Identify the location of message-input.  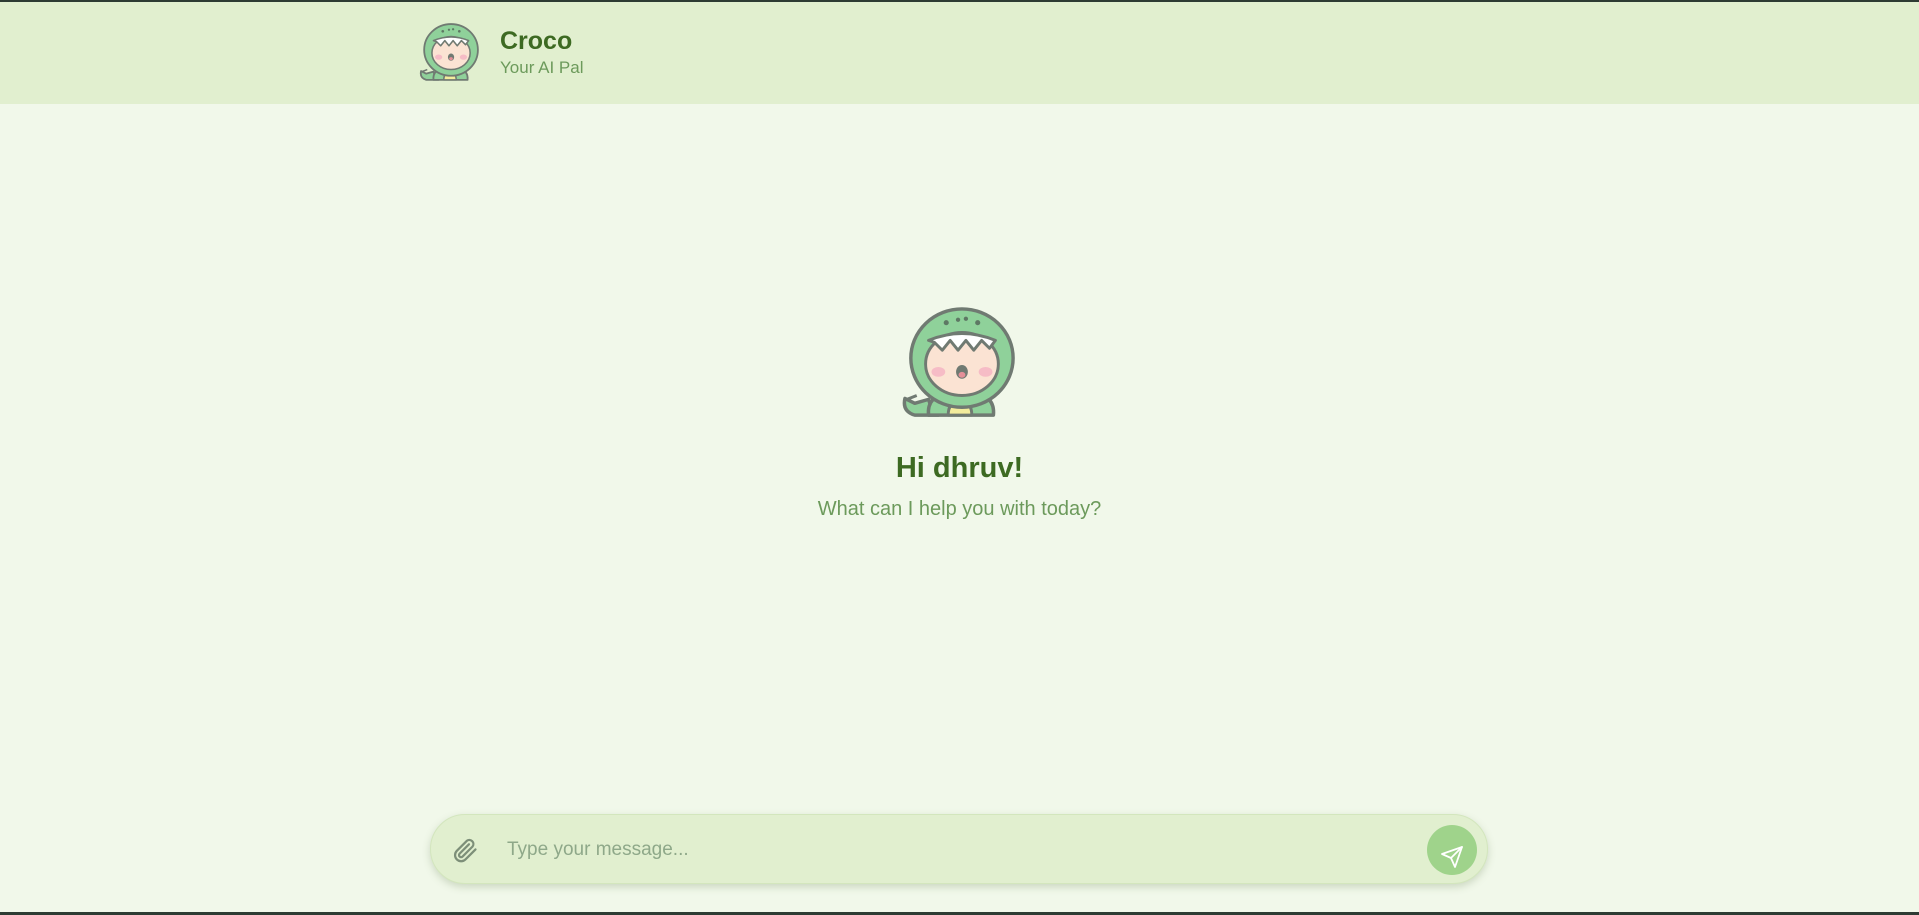
(947, 850).